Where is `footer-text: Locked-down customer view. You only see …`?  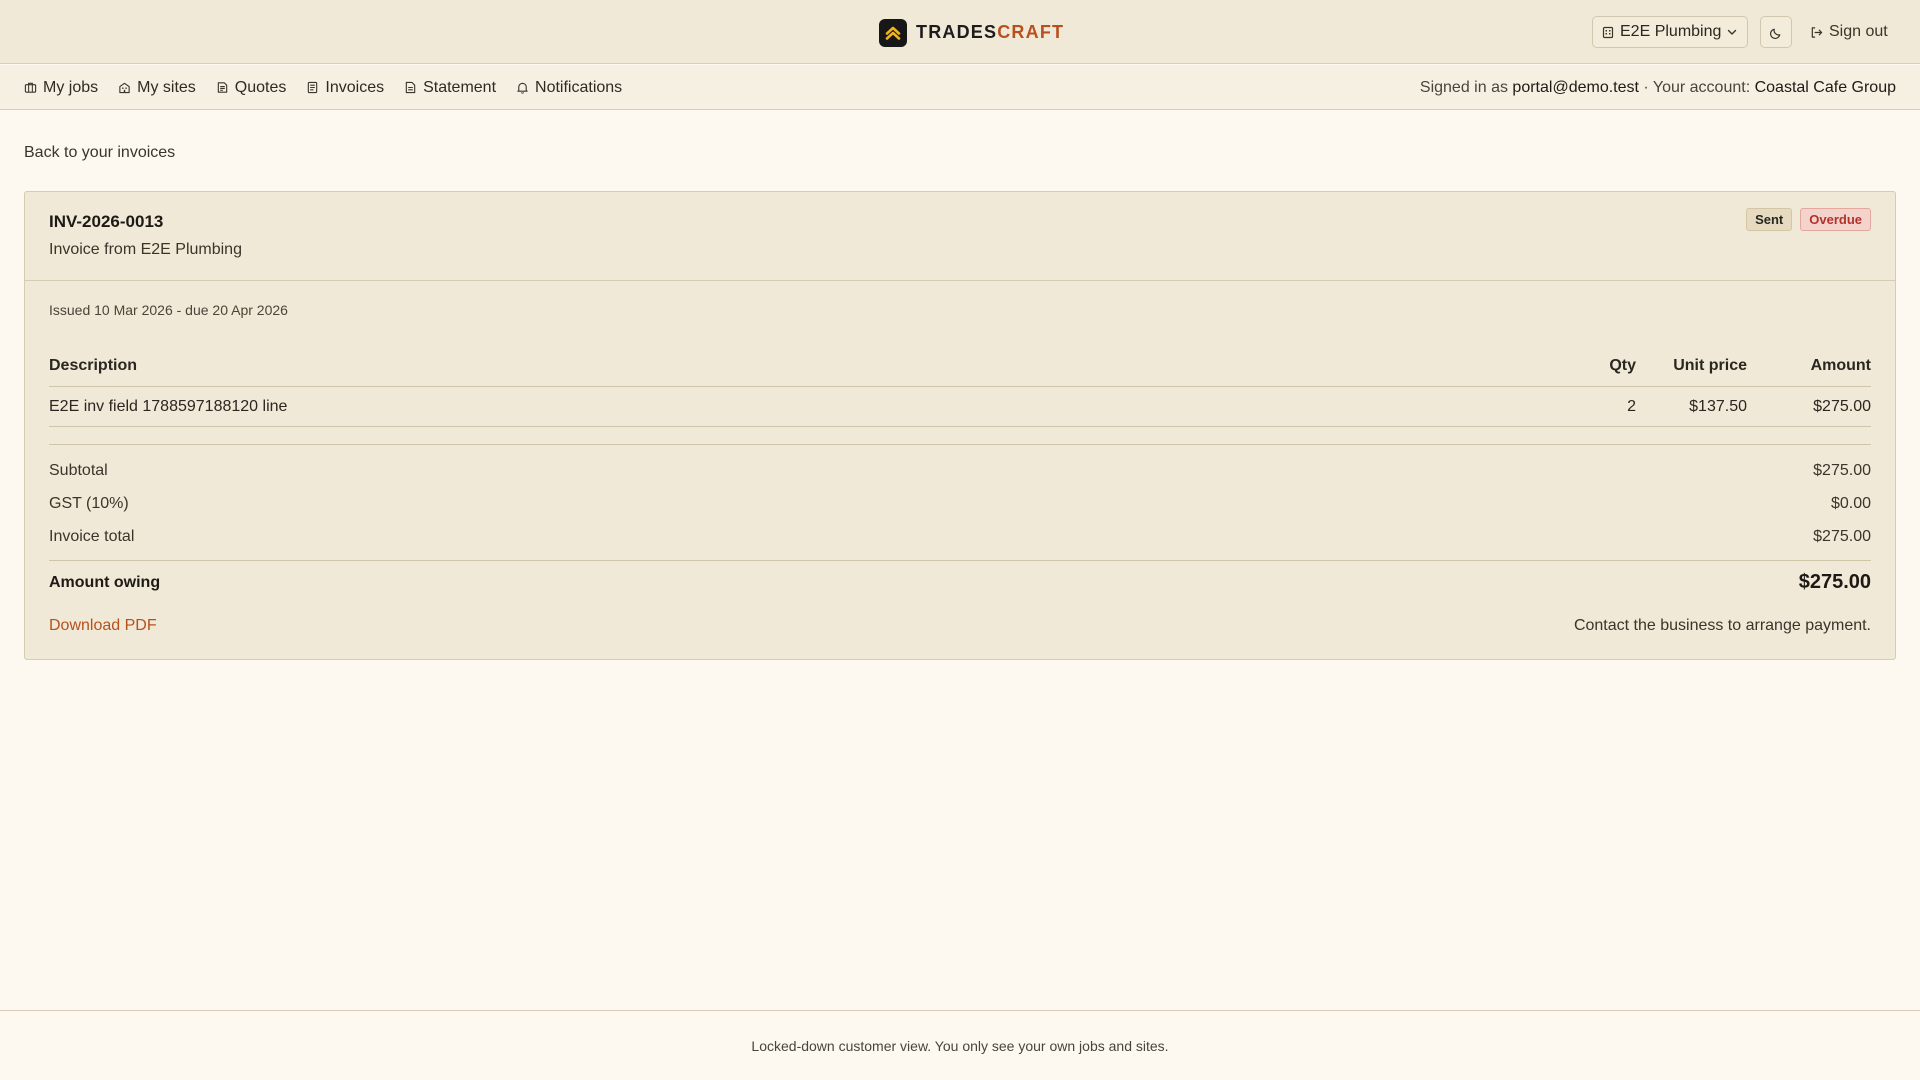
footer-text: Locked-down customer view. You only see … is located at coordinates (960, 1045).